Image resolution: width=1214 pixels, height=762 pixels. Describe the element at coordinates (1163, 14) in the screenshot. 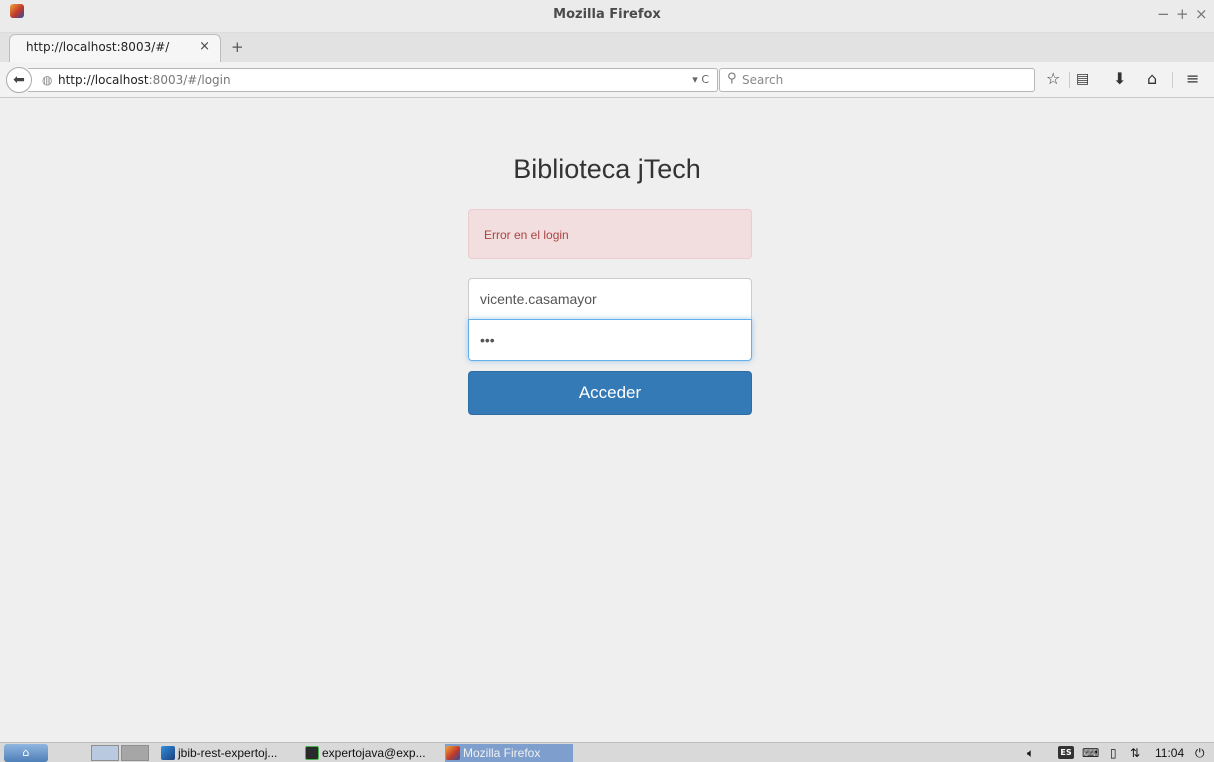

I see `minimize-button: −` at that location.